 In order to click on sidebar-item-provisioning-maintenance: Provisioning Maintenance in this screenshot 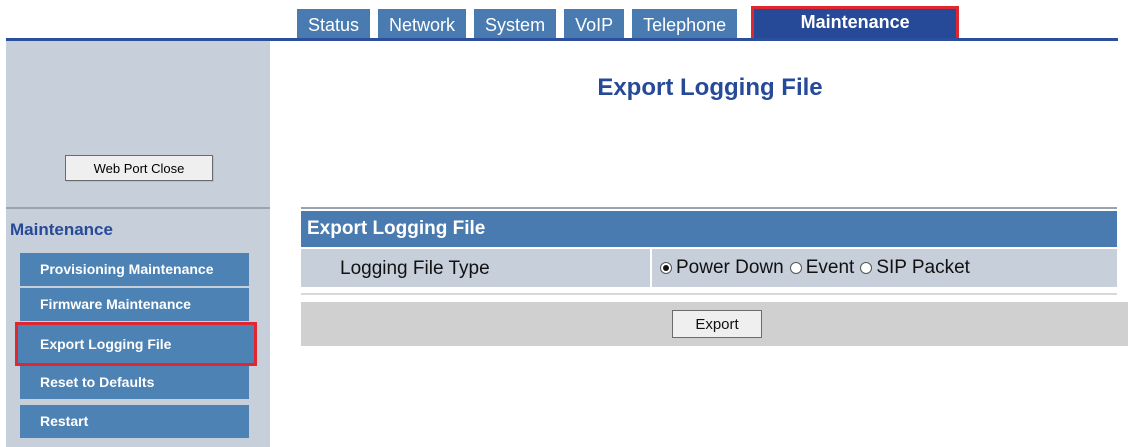, I will do `click(134, 269)`.